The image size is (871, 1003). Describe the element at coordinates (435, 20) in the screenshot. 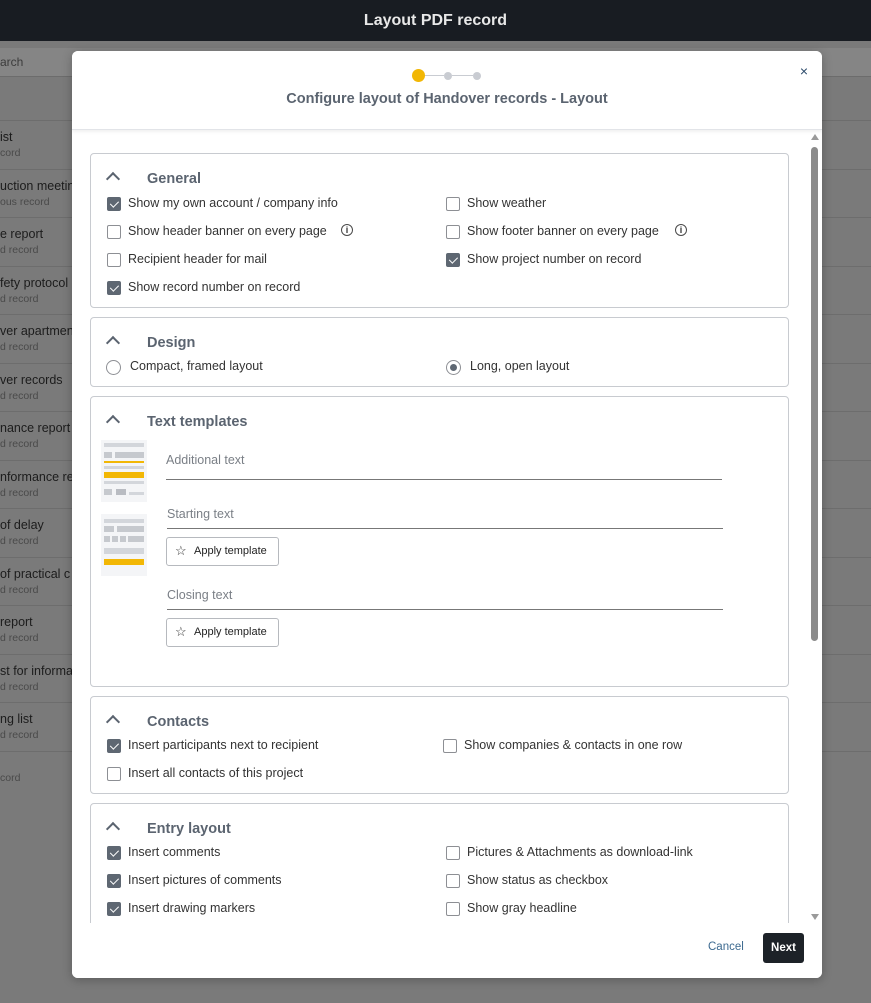

I see `app-title: Layout PDF record` at that location.